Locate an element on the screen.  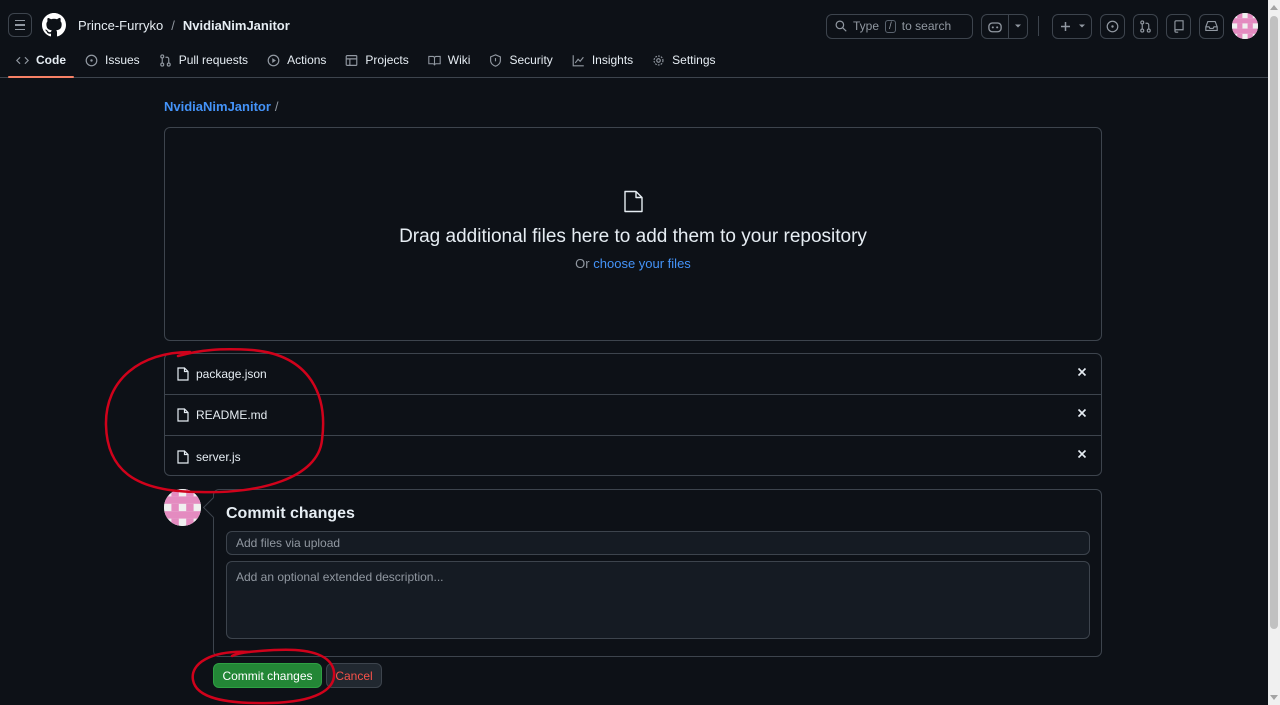
menu-button is located at coordinates (20, 25).